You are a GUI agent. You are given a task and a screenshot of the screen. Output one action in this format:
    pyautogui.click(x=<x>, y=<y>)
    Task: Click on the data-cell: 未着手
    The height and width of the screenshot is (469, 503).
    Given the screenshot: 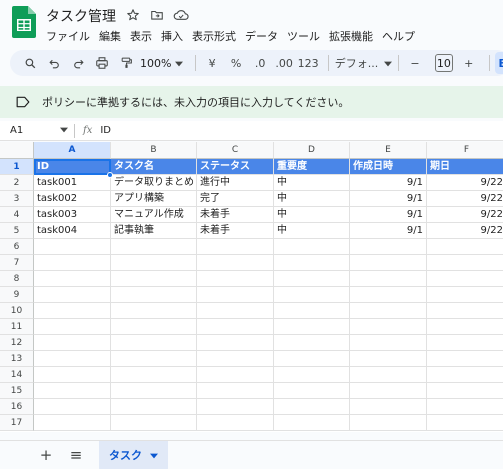 What is the action you would take?
    pyautogui.click(x=235, y=215)
    